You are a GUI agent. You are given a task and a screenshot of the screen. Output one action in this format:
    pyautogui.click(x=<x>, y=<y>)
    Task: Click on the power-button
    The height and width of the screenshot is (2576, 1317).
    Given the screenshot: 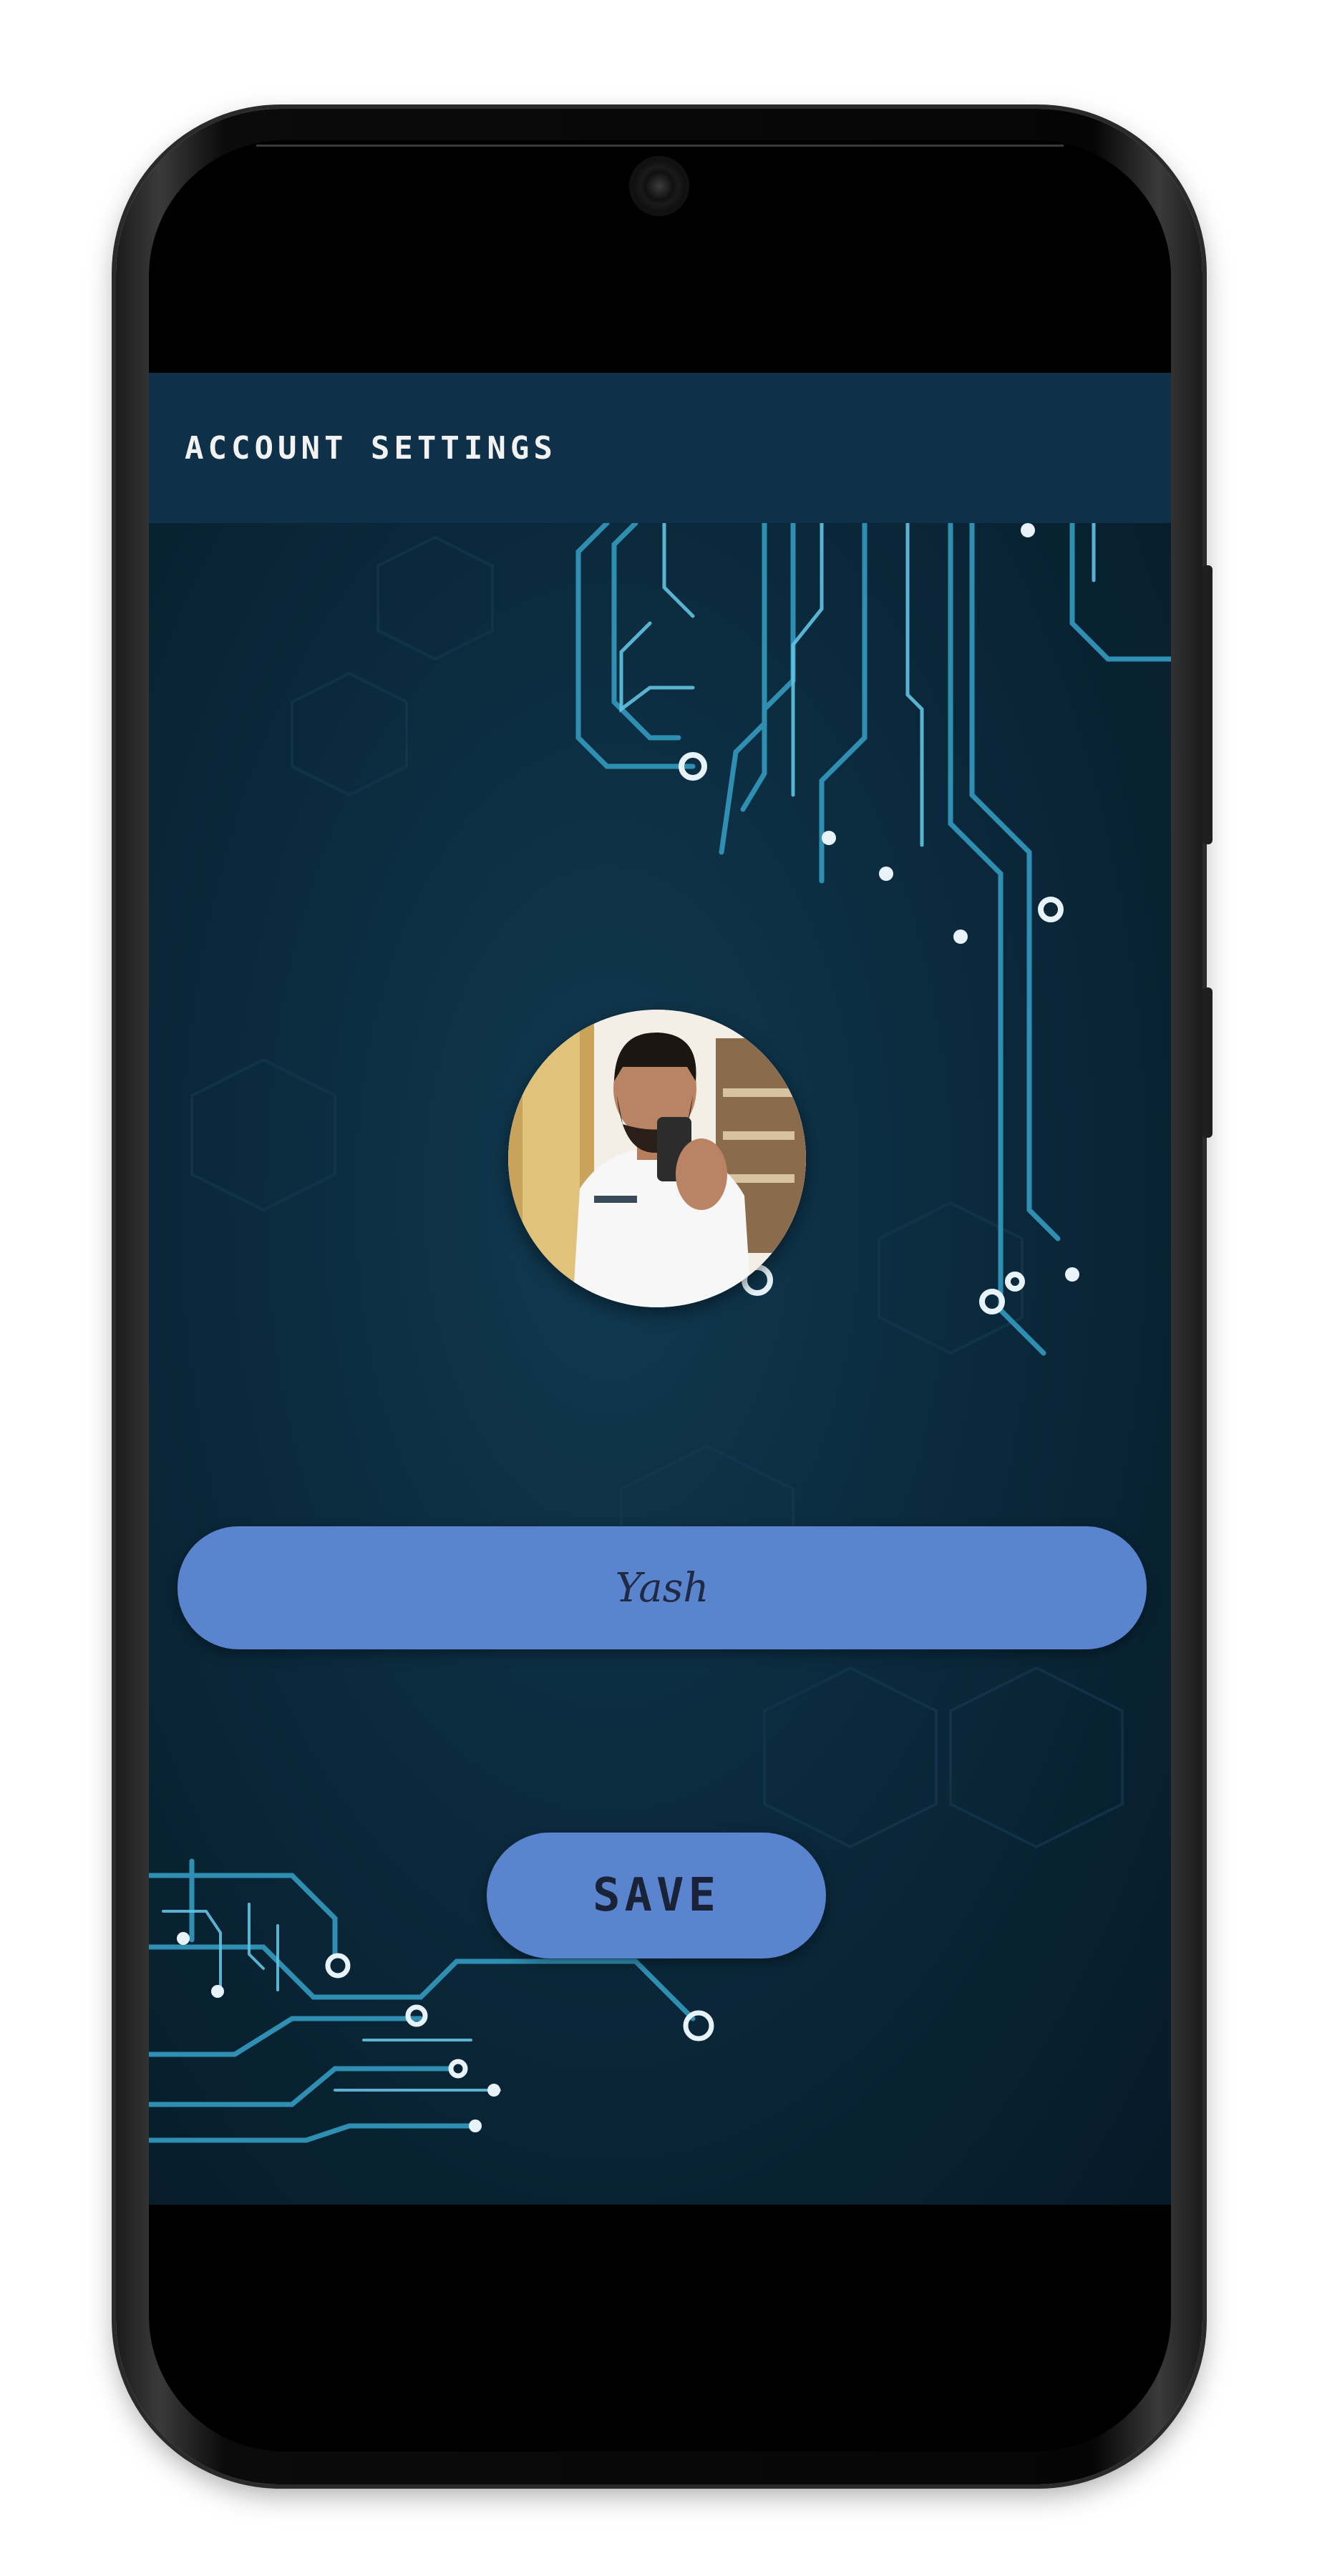 What is the action you would take?
    pyautogui.click(x=1207, y=704)
    